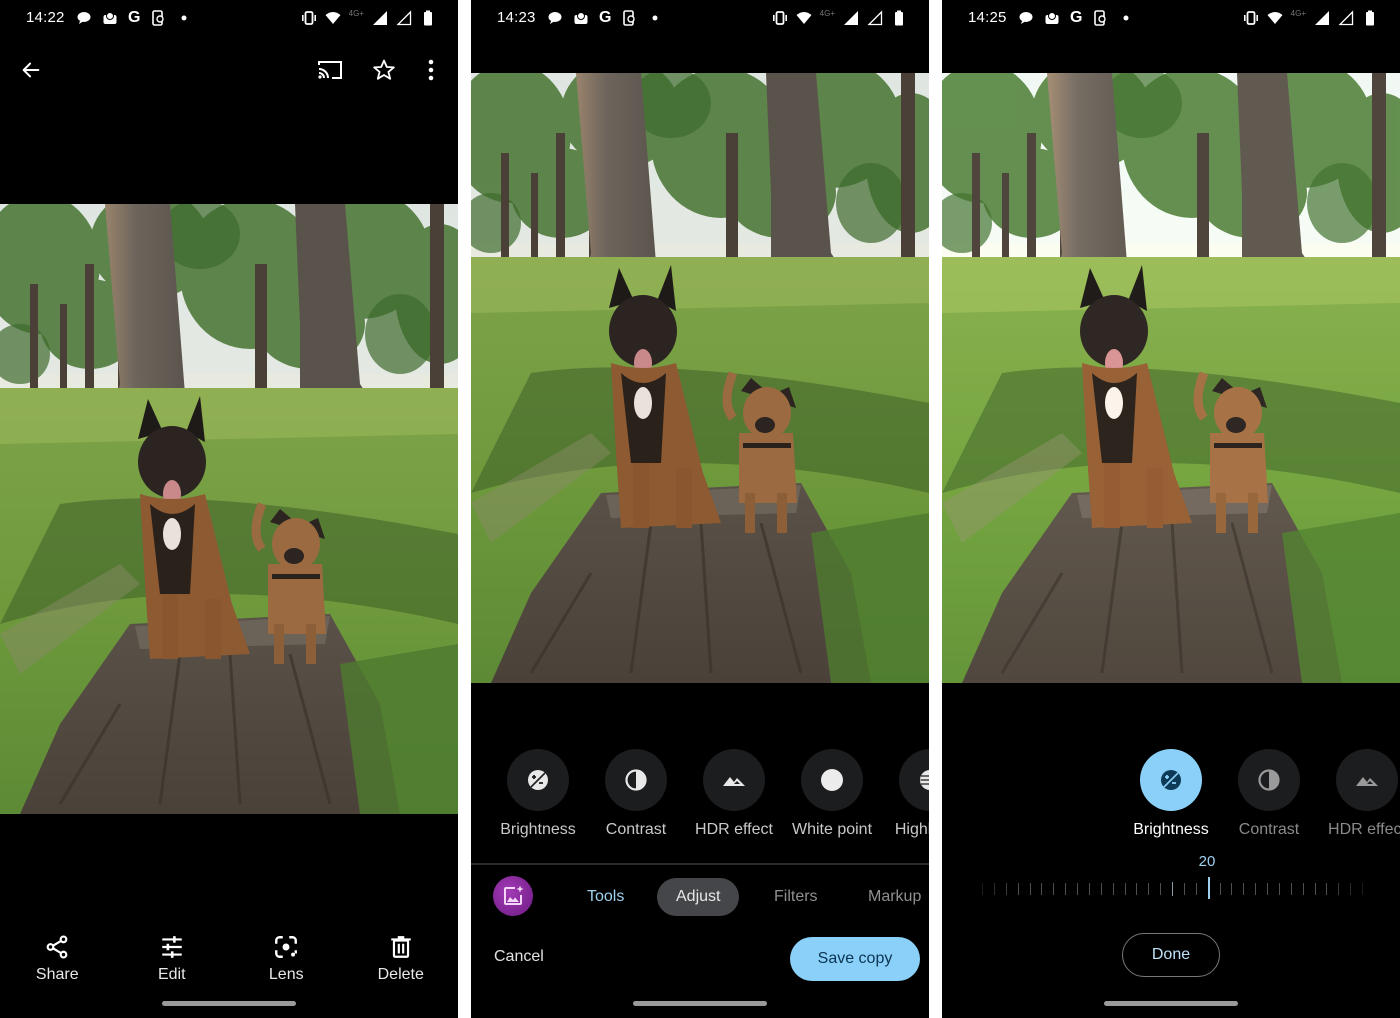  I want to click on network-type-label: 4G+, so click(356, 13).